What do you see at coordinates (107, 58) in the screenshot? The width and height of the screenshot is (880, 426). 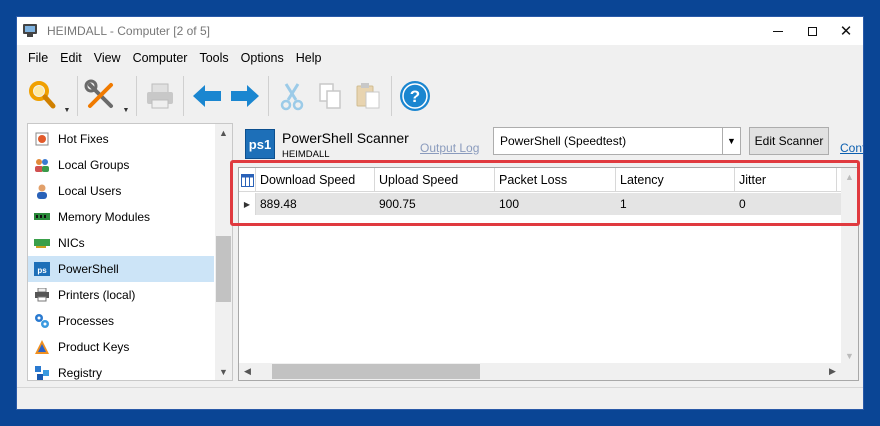 I see `menu-view: View` at bounding box center [107, 58].